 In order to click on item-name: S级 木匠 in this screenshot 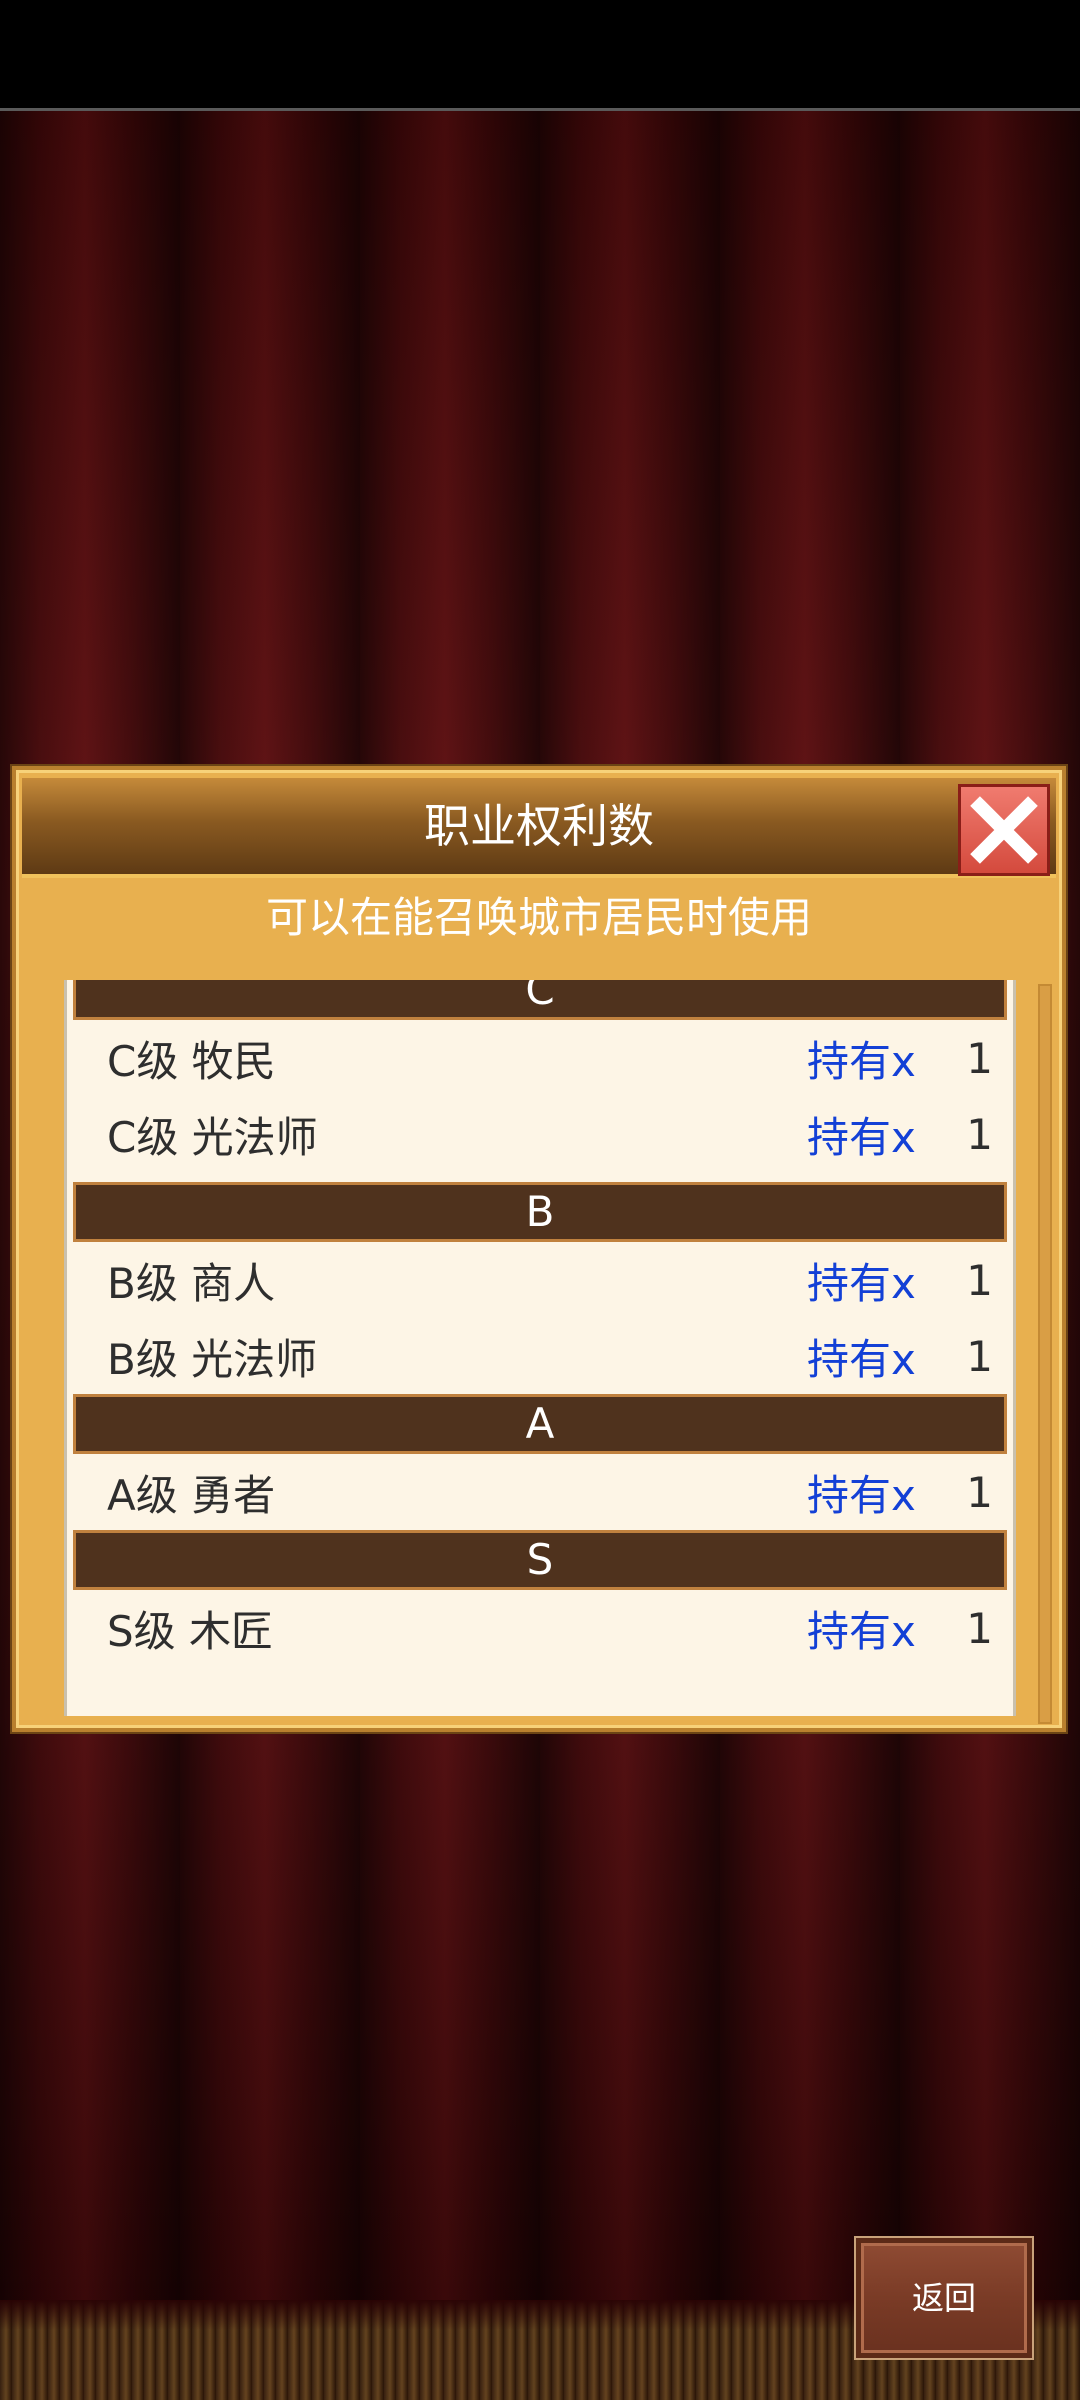, I will do `click(190, 1631)`.